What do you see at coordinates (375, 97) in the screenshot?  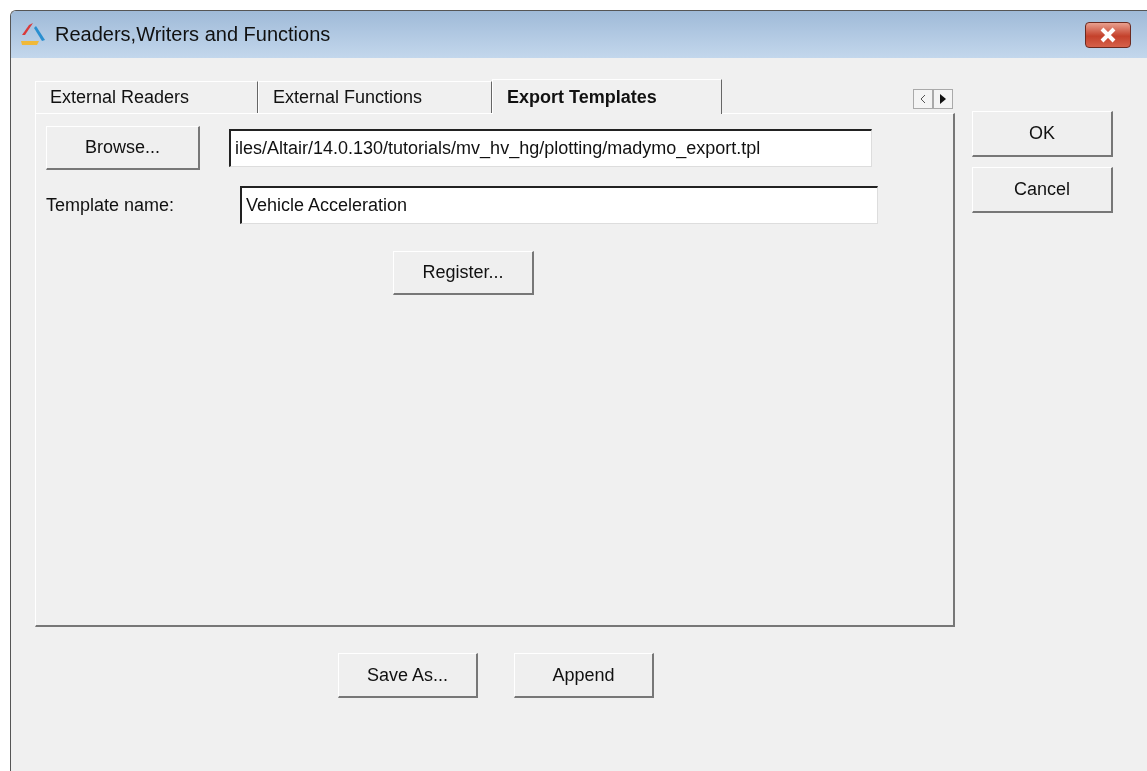 I see `tab: External Functions` at bounding box center [375, 97].